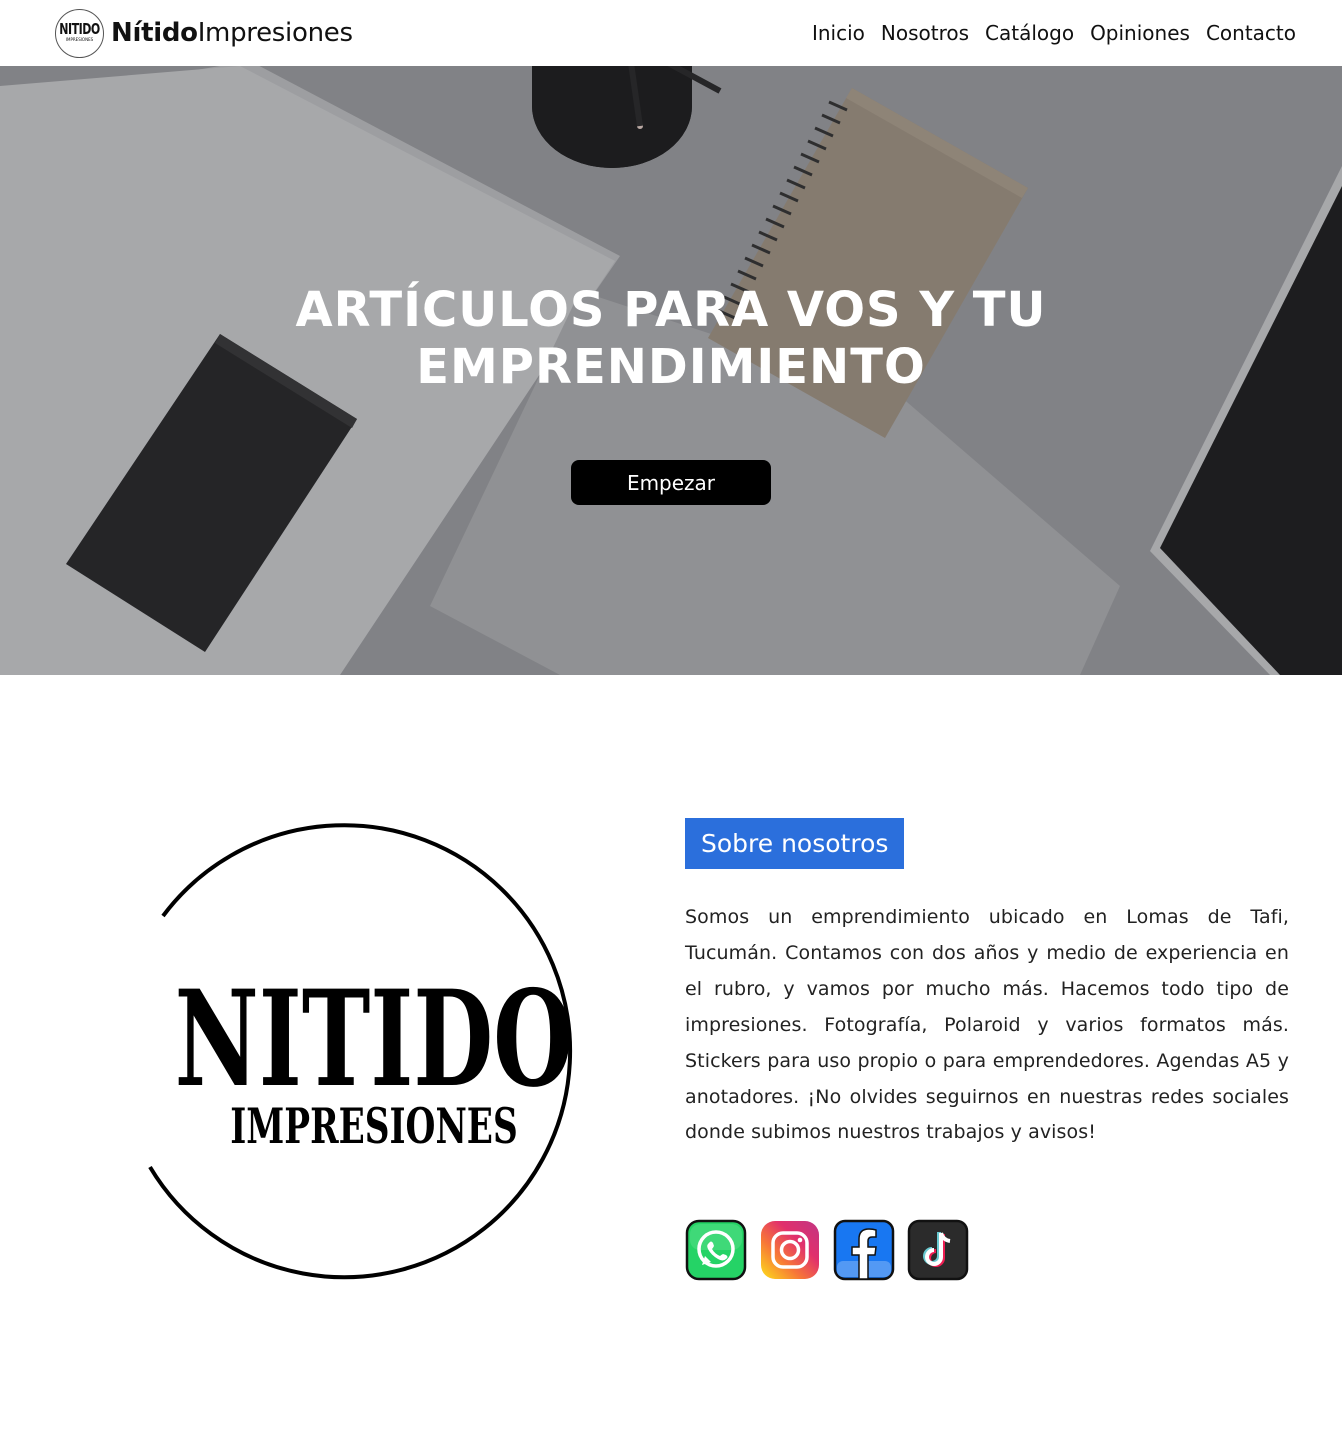 The width and height of the screenshot is (1342, 1456). Describe the element at coordinates (374, 1039) in the screenshot. I see `logo-title-text: NITIDO` at that location.